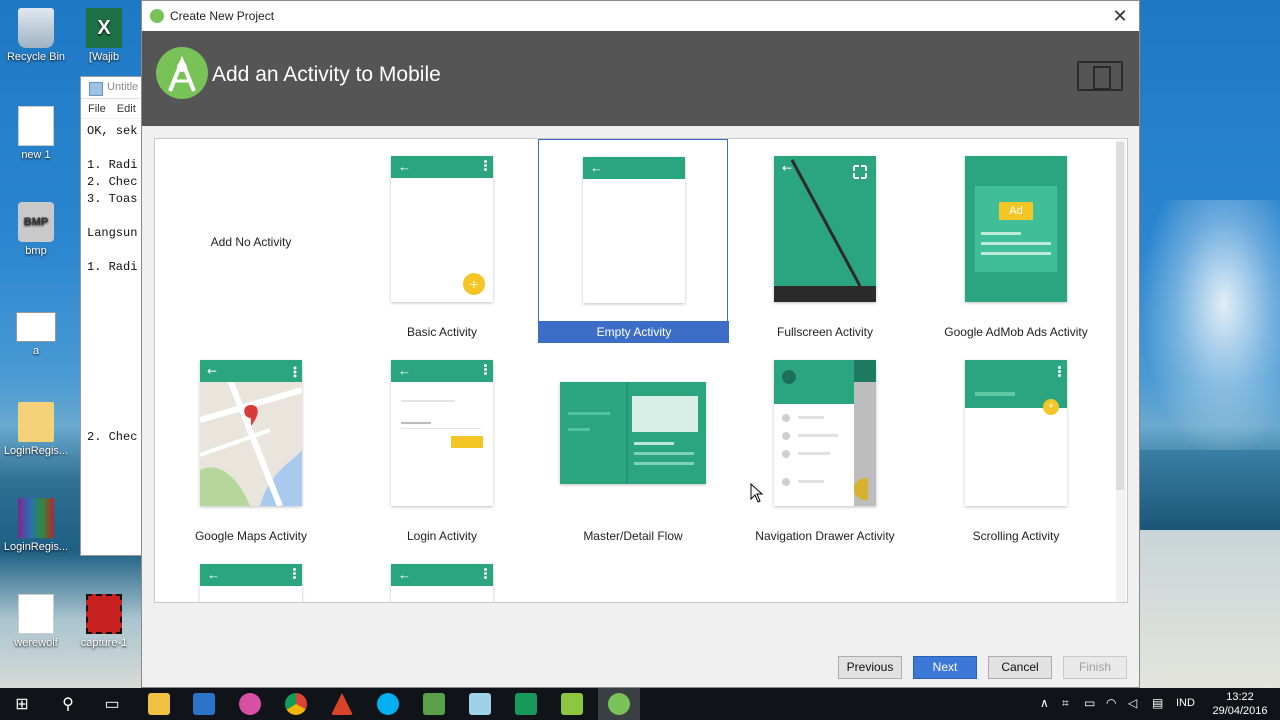 The image size is (1280, 720). I want to click on search-icon: ⚲, so click(68, 704).